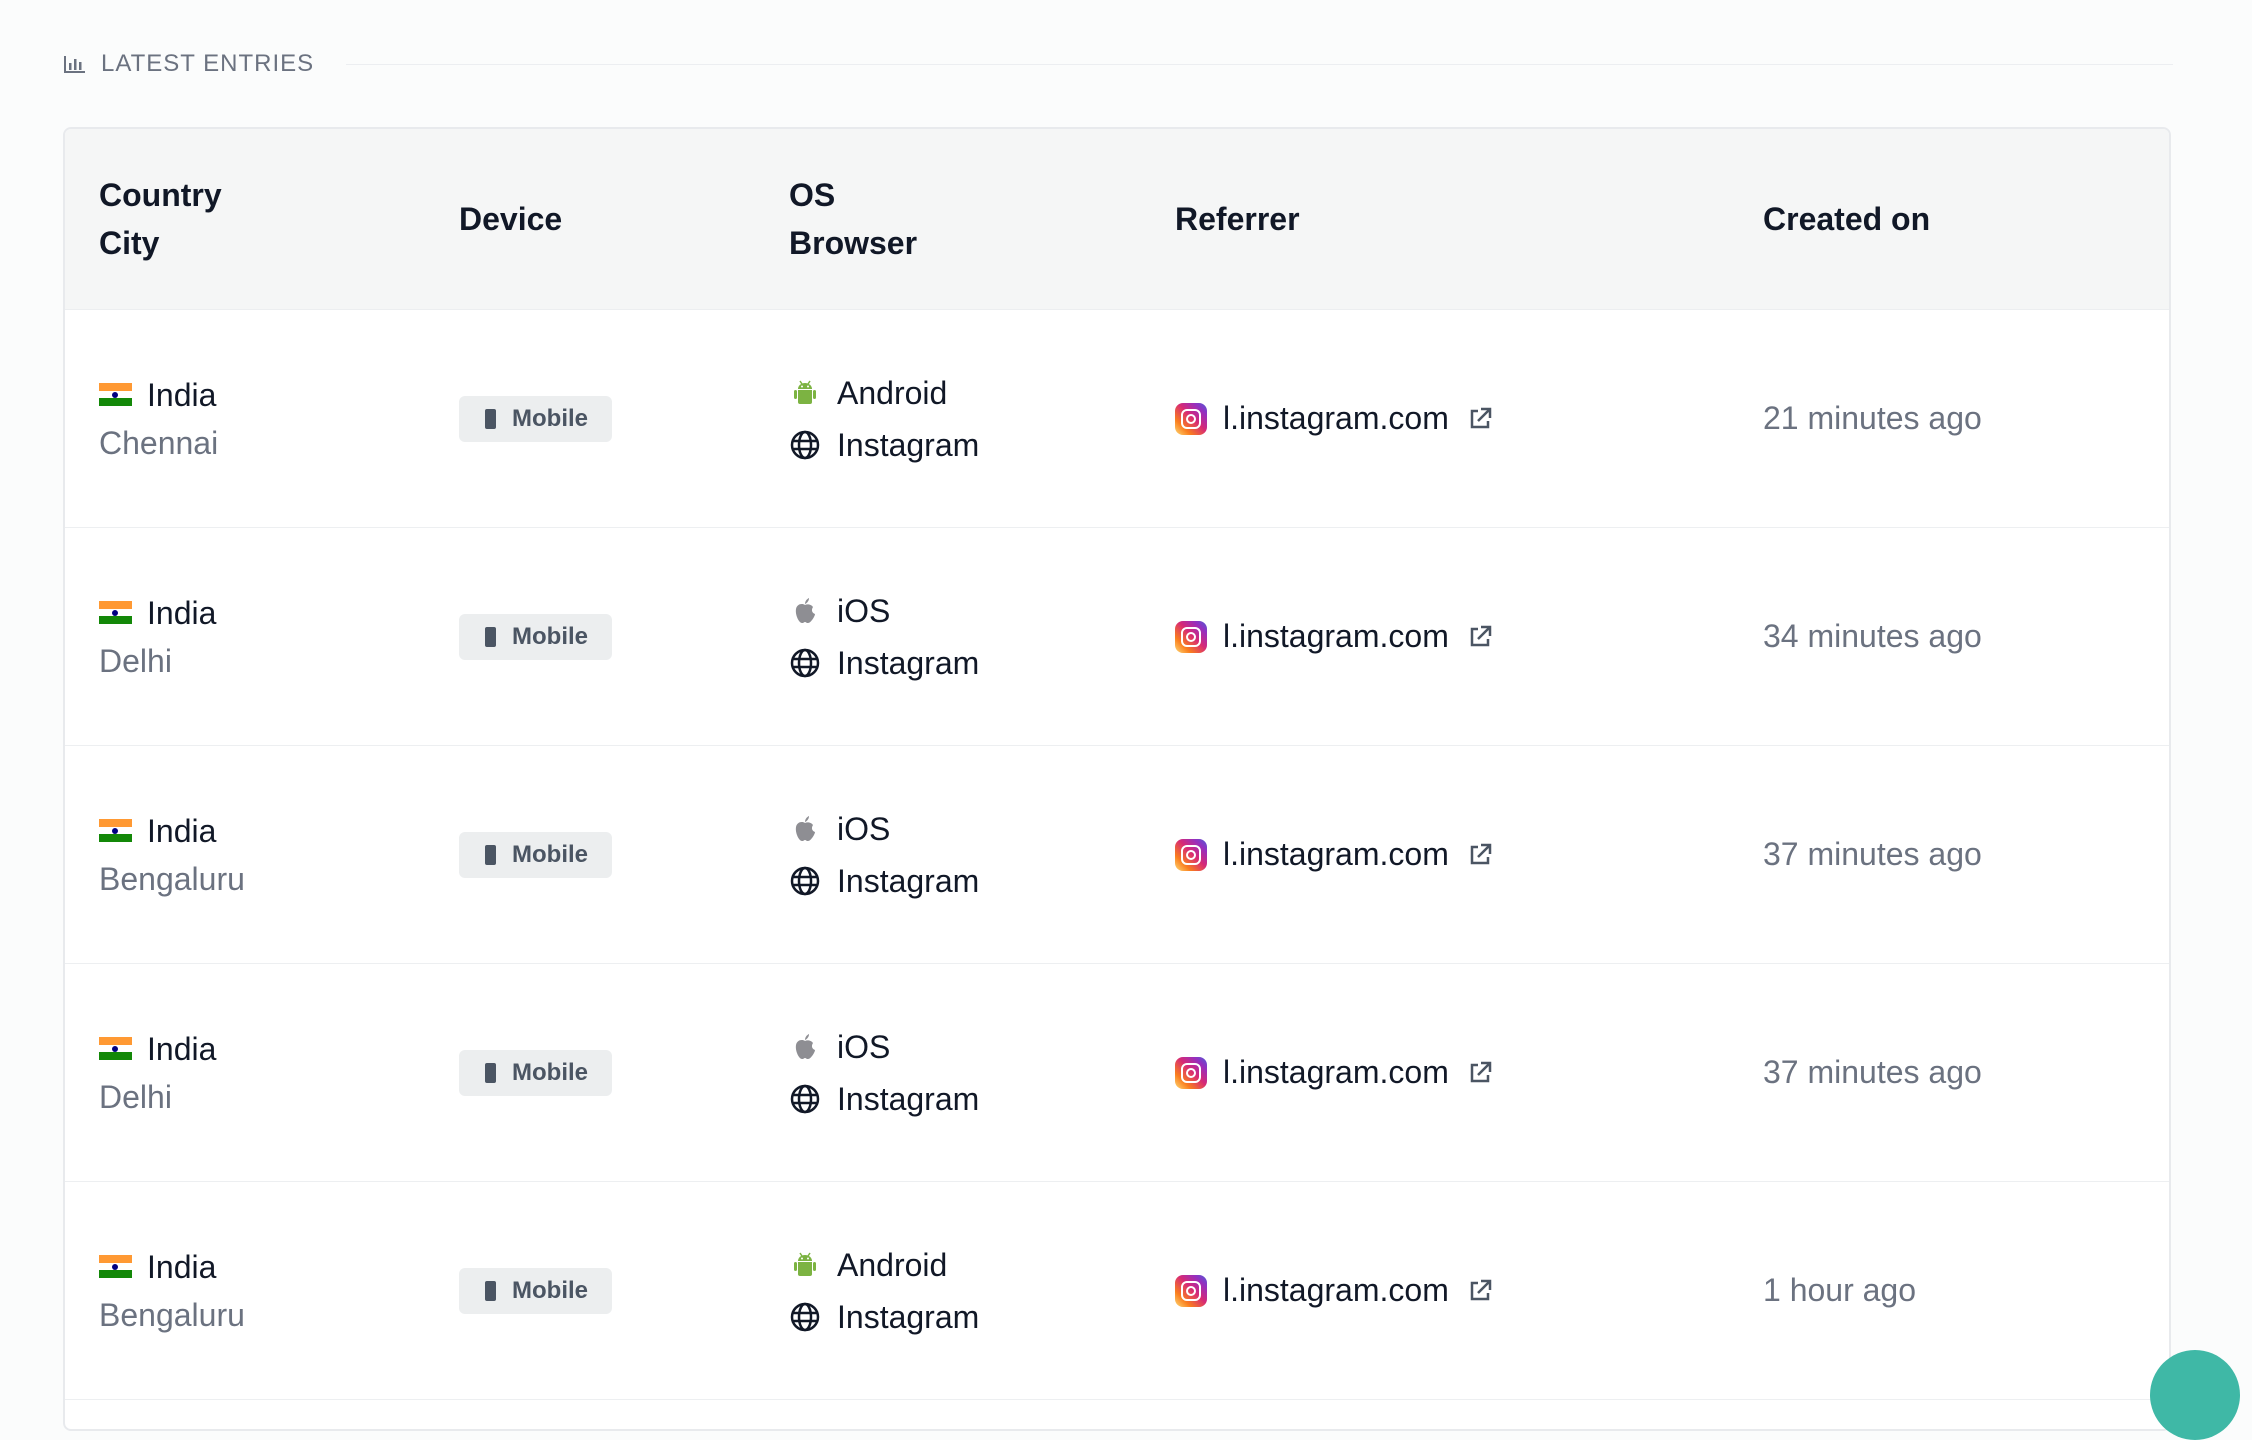 The width and height of the screenshot is (2252, 1440). I want to click on os-name: Android, so click(892, 1264).